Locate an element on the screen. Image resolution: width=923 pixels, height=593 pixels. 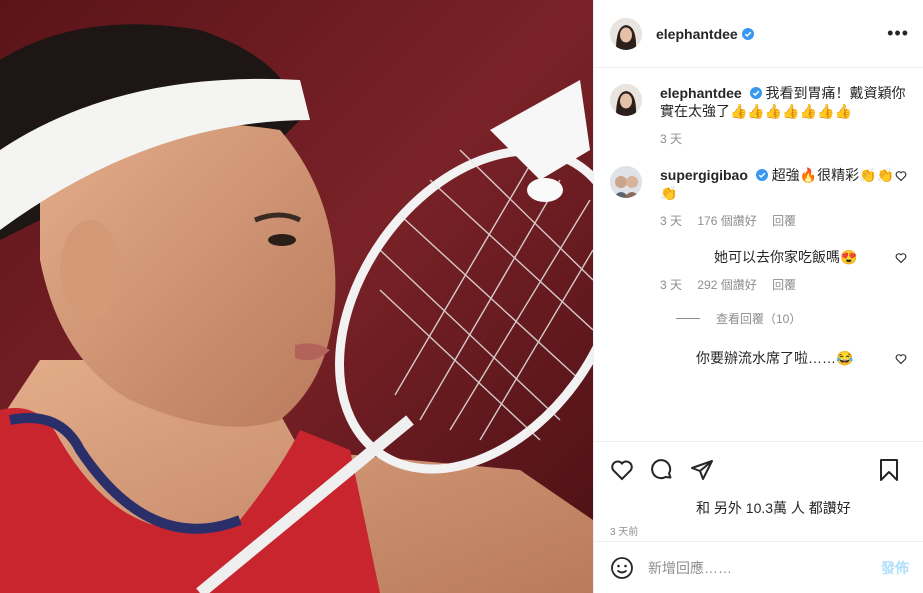
bookmark-icon is located at coordinates (889, 469).